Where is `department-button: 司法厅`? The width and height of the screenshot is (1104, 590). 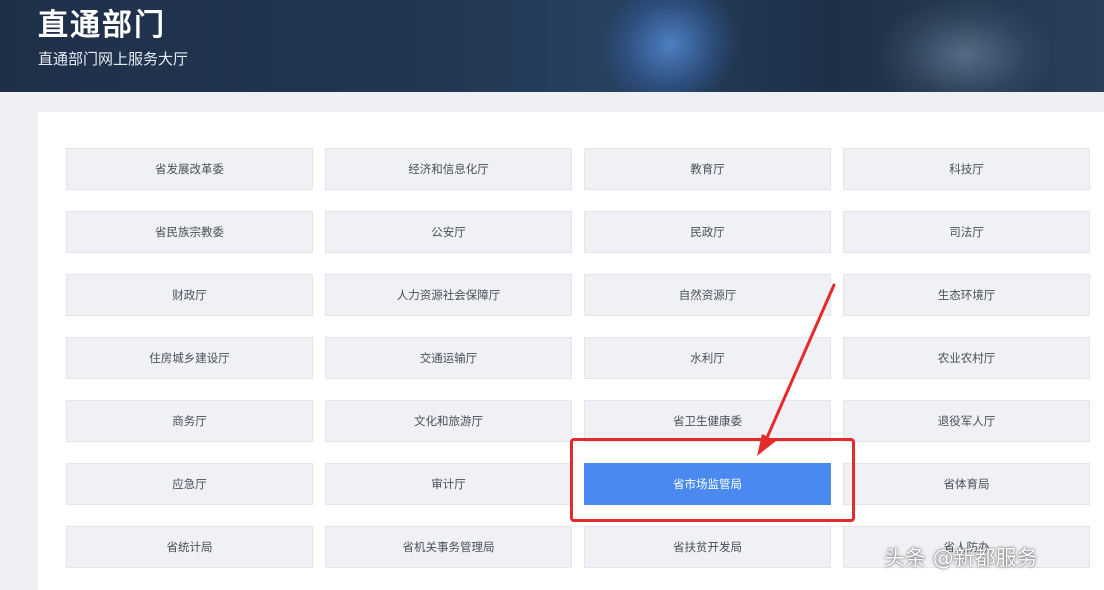
department-button: 司法厅 is located at coordinates (966, 232).